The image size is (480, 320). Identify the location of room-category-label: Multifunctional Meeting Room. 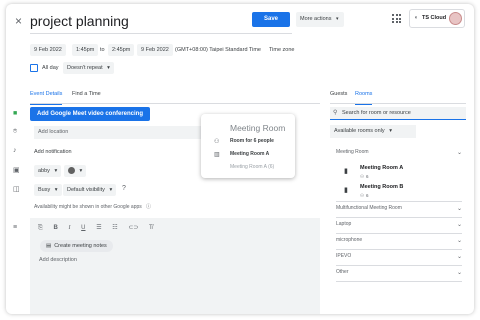
(369, 208).